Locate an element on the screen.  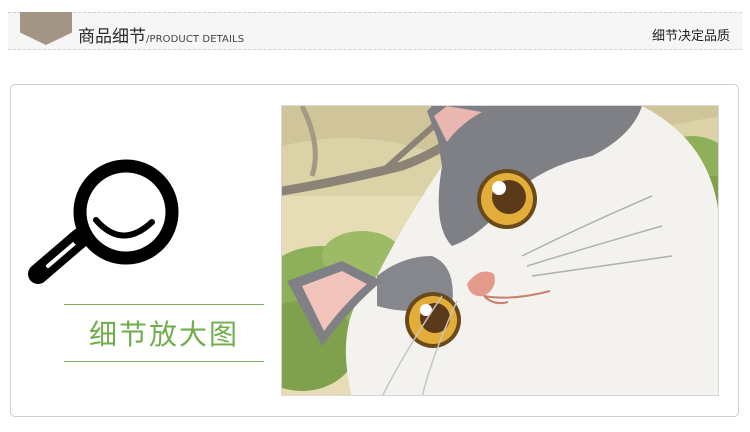
label-bottom-rule is located at coordinates (164, 361).